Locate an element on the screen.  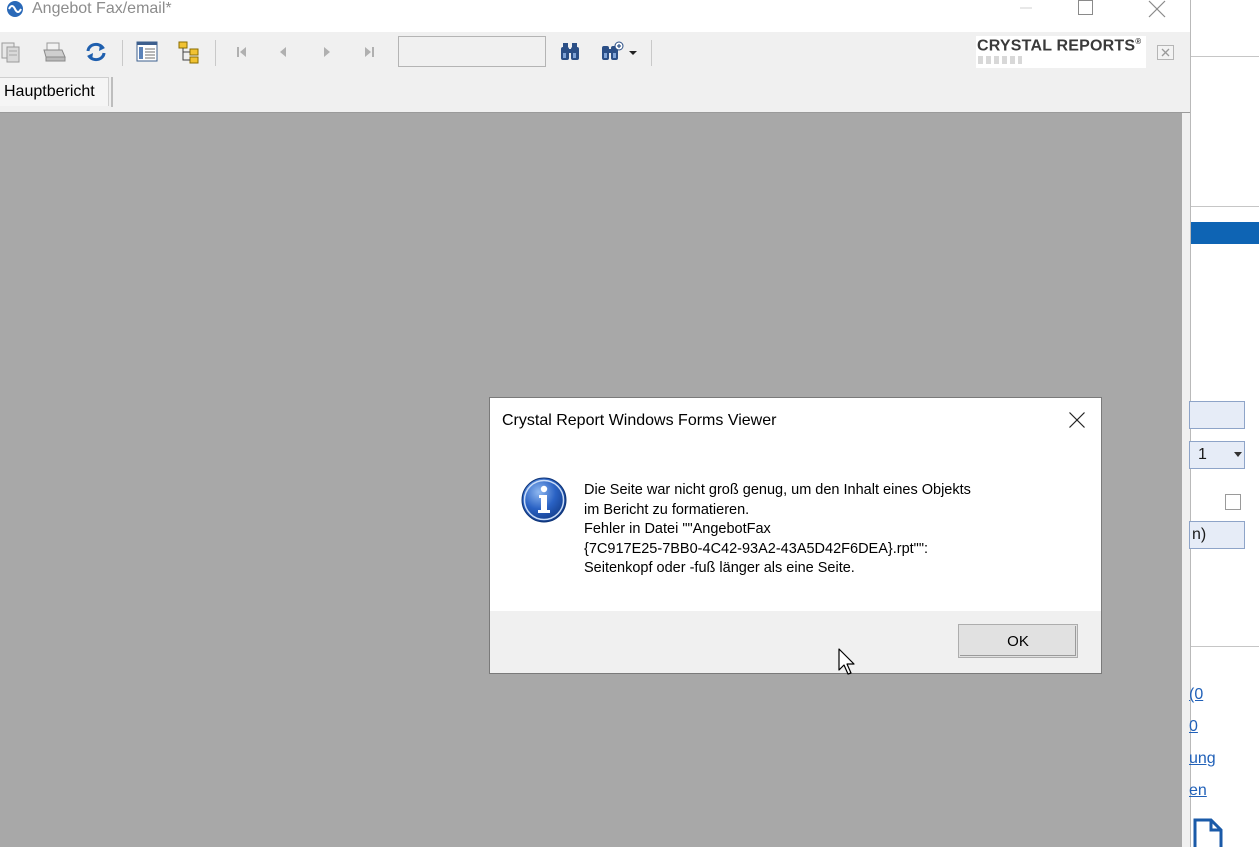
print-button is located at coordinates (53, 52).